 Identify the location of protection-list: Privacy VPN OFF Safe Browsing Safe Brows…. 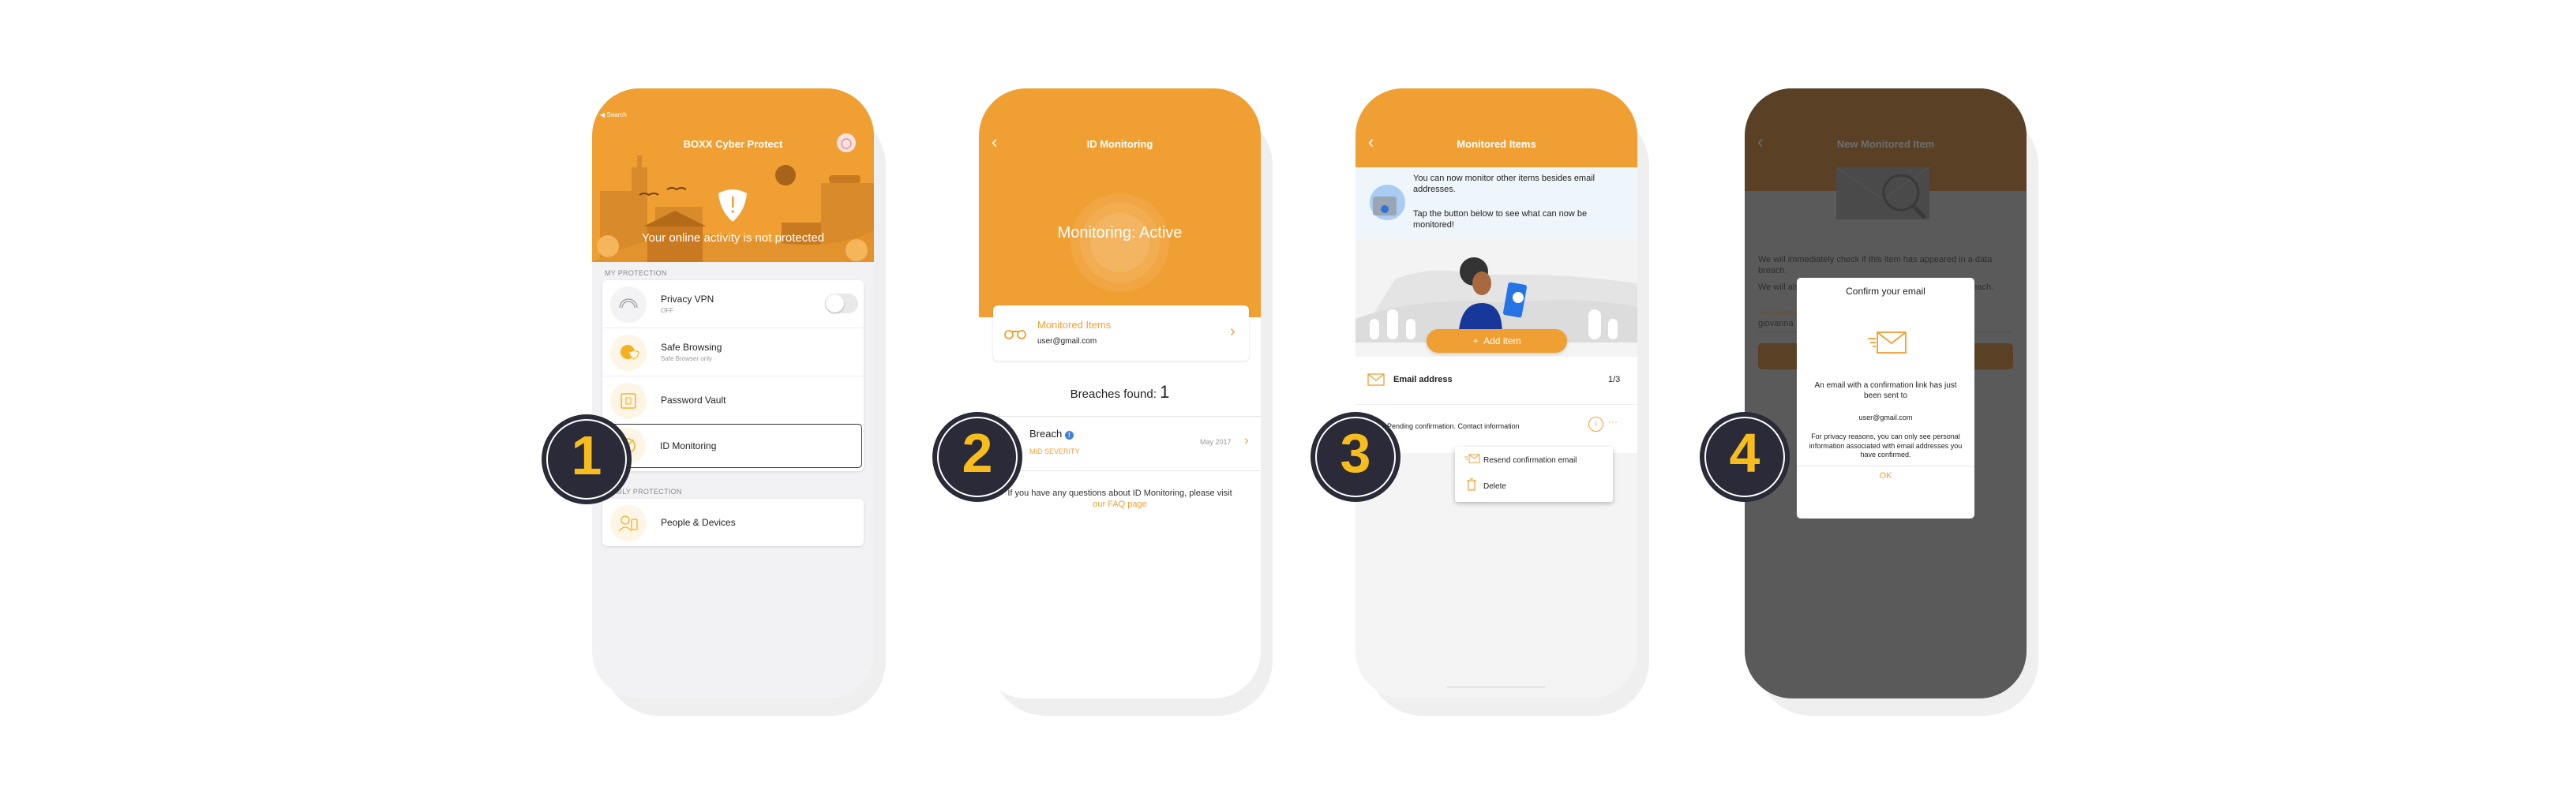
(732, 375).